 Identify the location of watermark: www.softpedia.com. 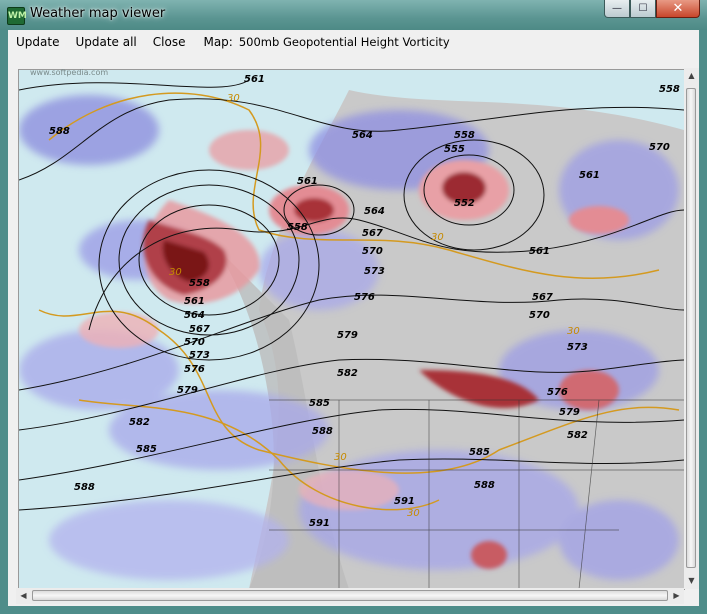
(69, 72).